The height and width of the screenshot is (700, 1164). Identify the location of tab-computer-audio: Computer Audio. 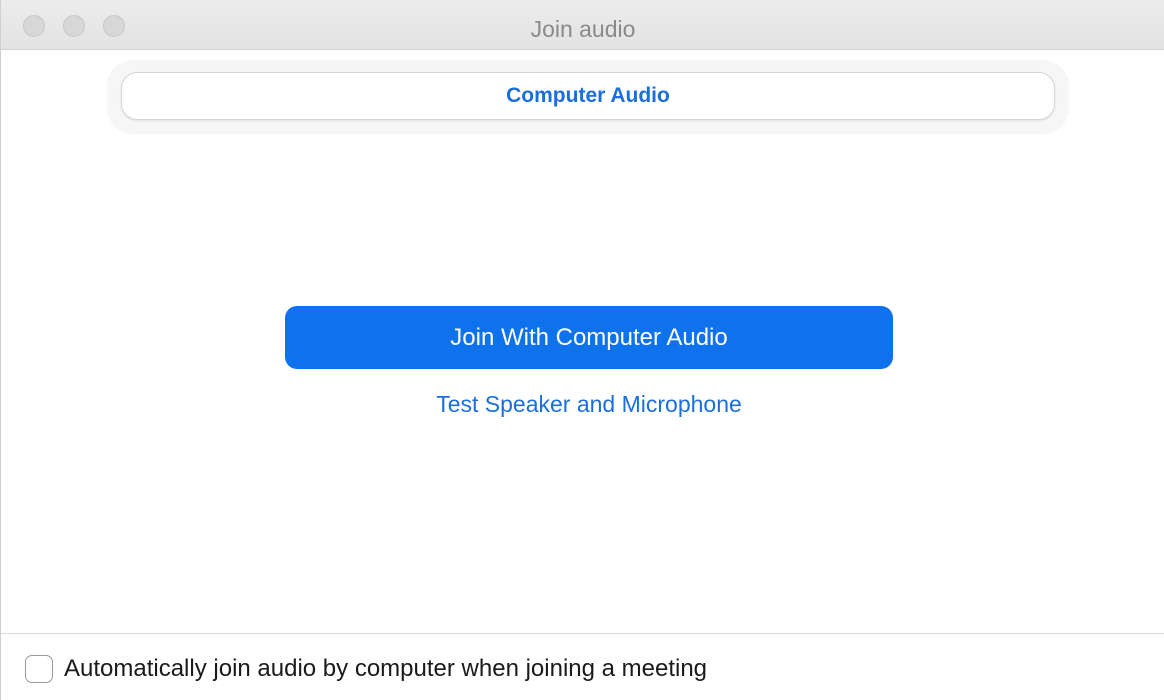
(588, 96).